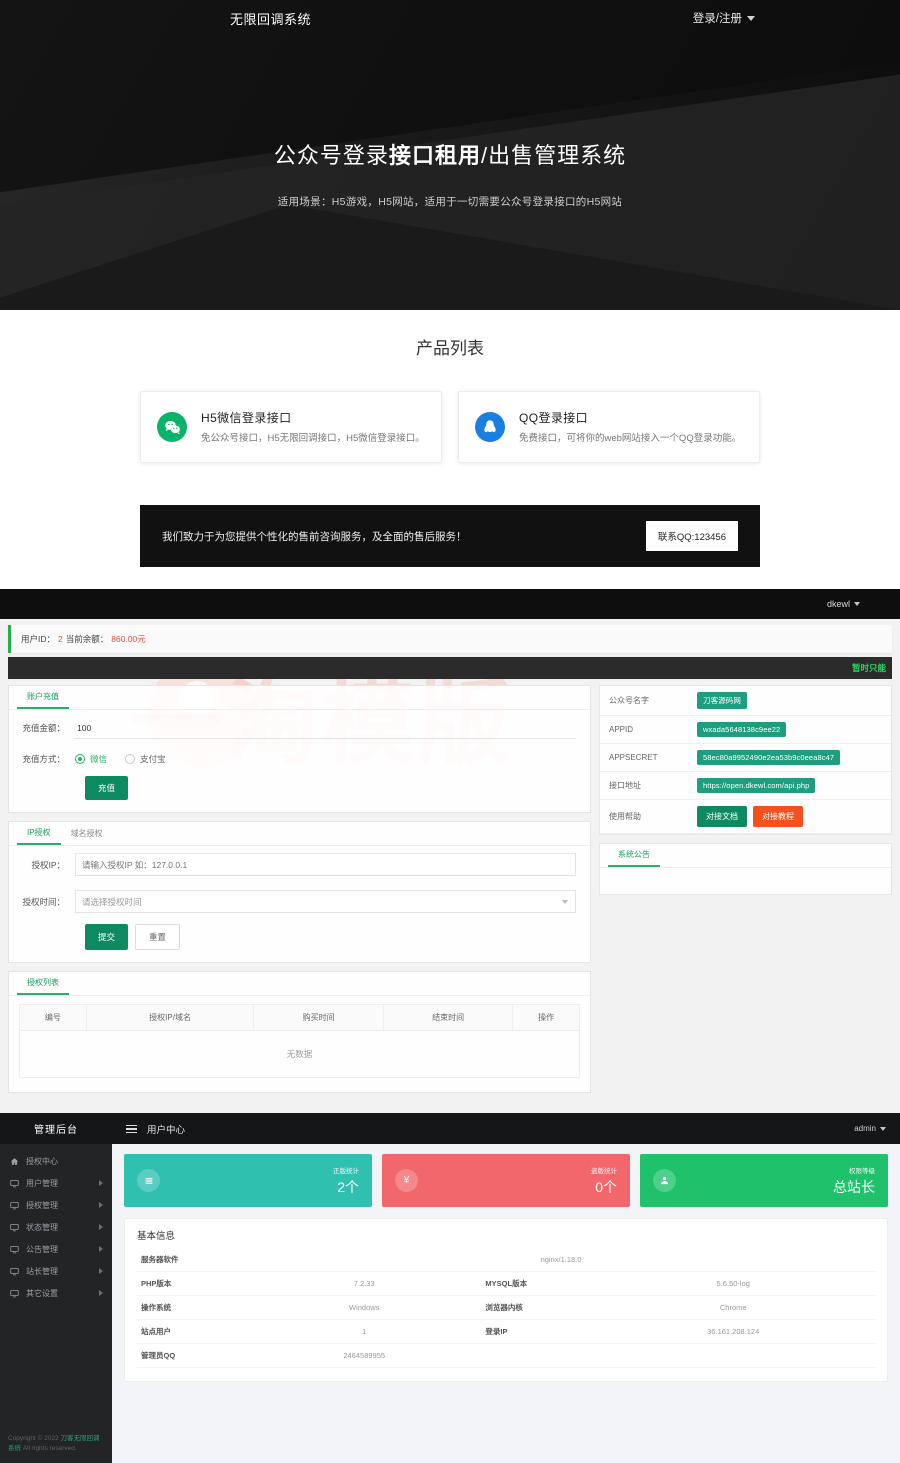 The height and width of the screenshot is (1463, 900). I want to click on admin-logo: 管理后台, so click(56, 1129).